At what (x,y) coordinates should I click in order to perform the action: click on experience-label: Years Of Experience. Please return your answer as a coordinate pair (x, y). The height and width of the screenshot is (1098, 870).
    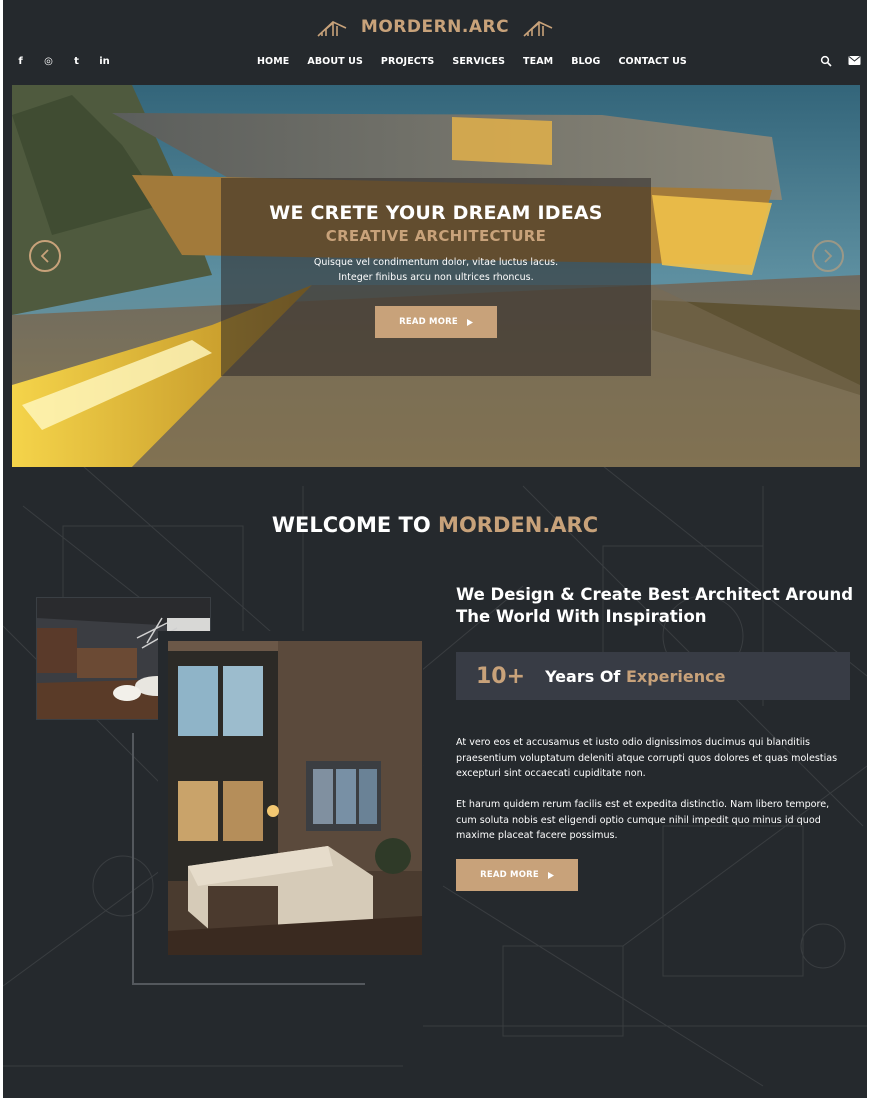
    Looking at the image, I should click on (635, 676).